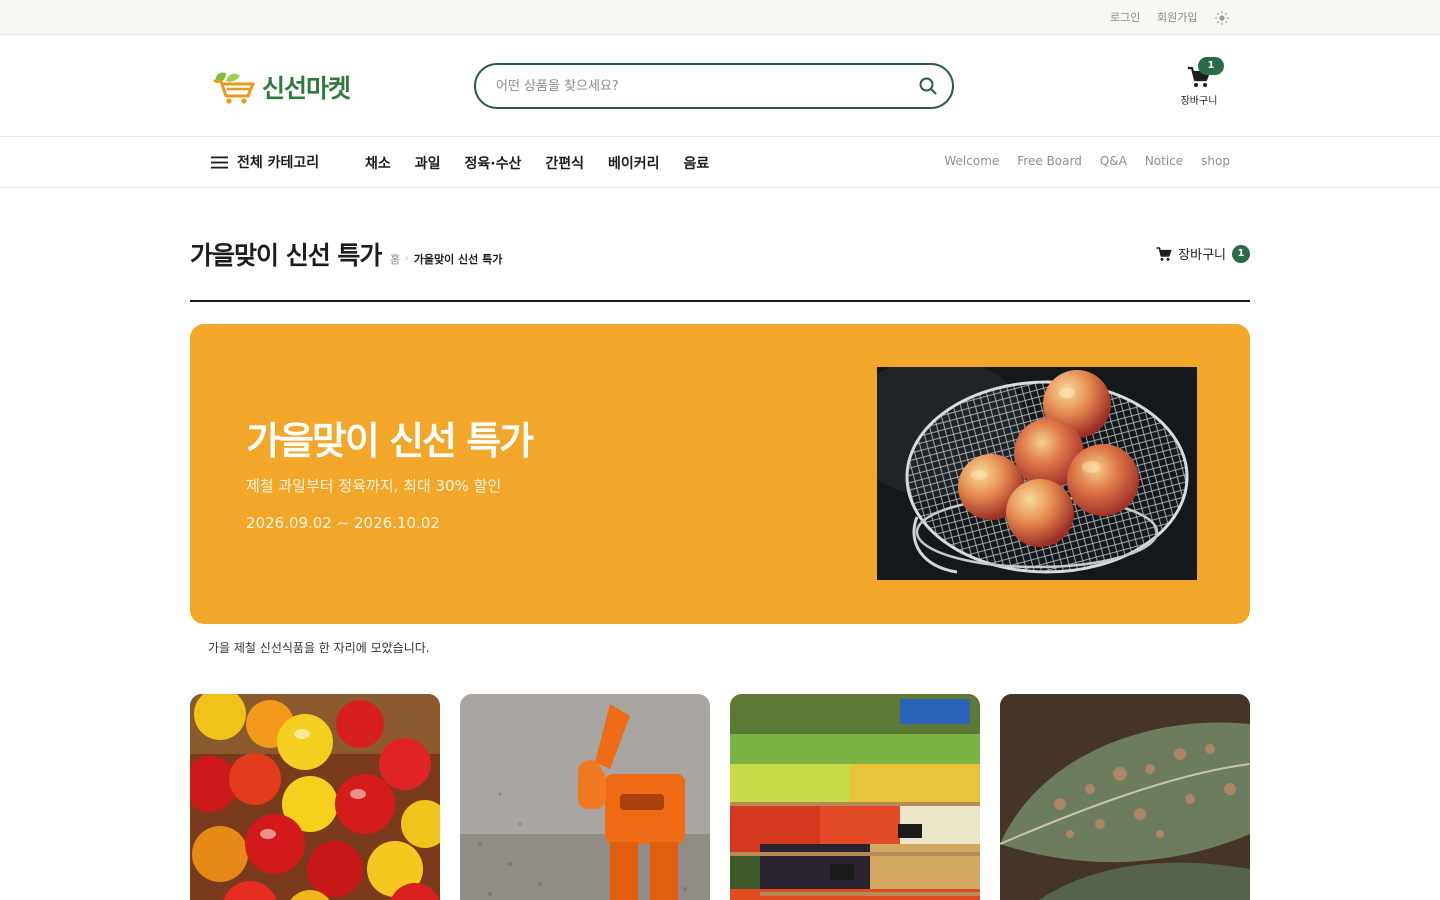  I want to click on market-stall-photo, so click(855, 797).